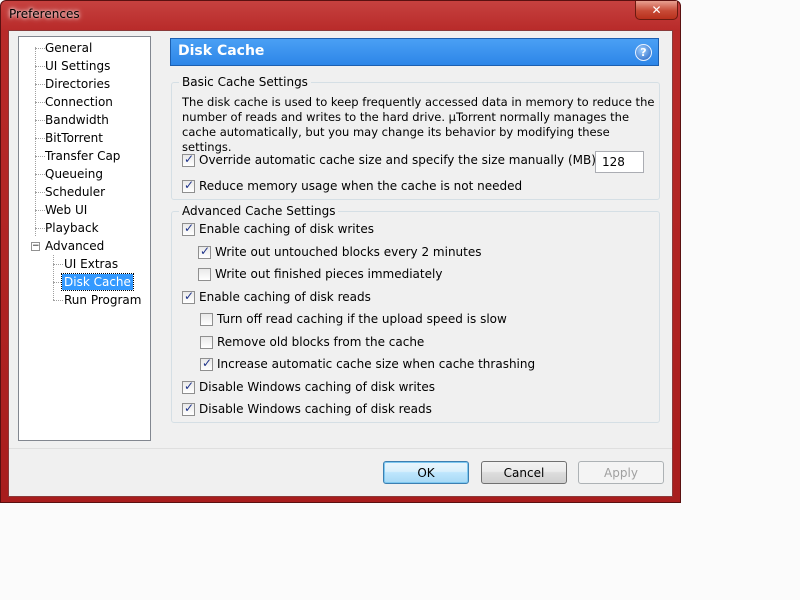  I want to click on cancel-button: Cancel, so click(524, 472).